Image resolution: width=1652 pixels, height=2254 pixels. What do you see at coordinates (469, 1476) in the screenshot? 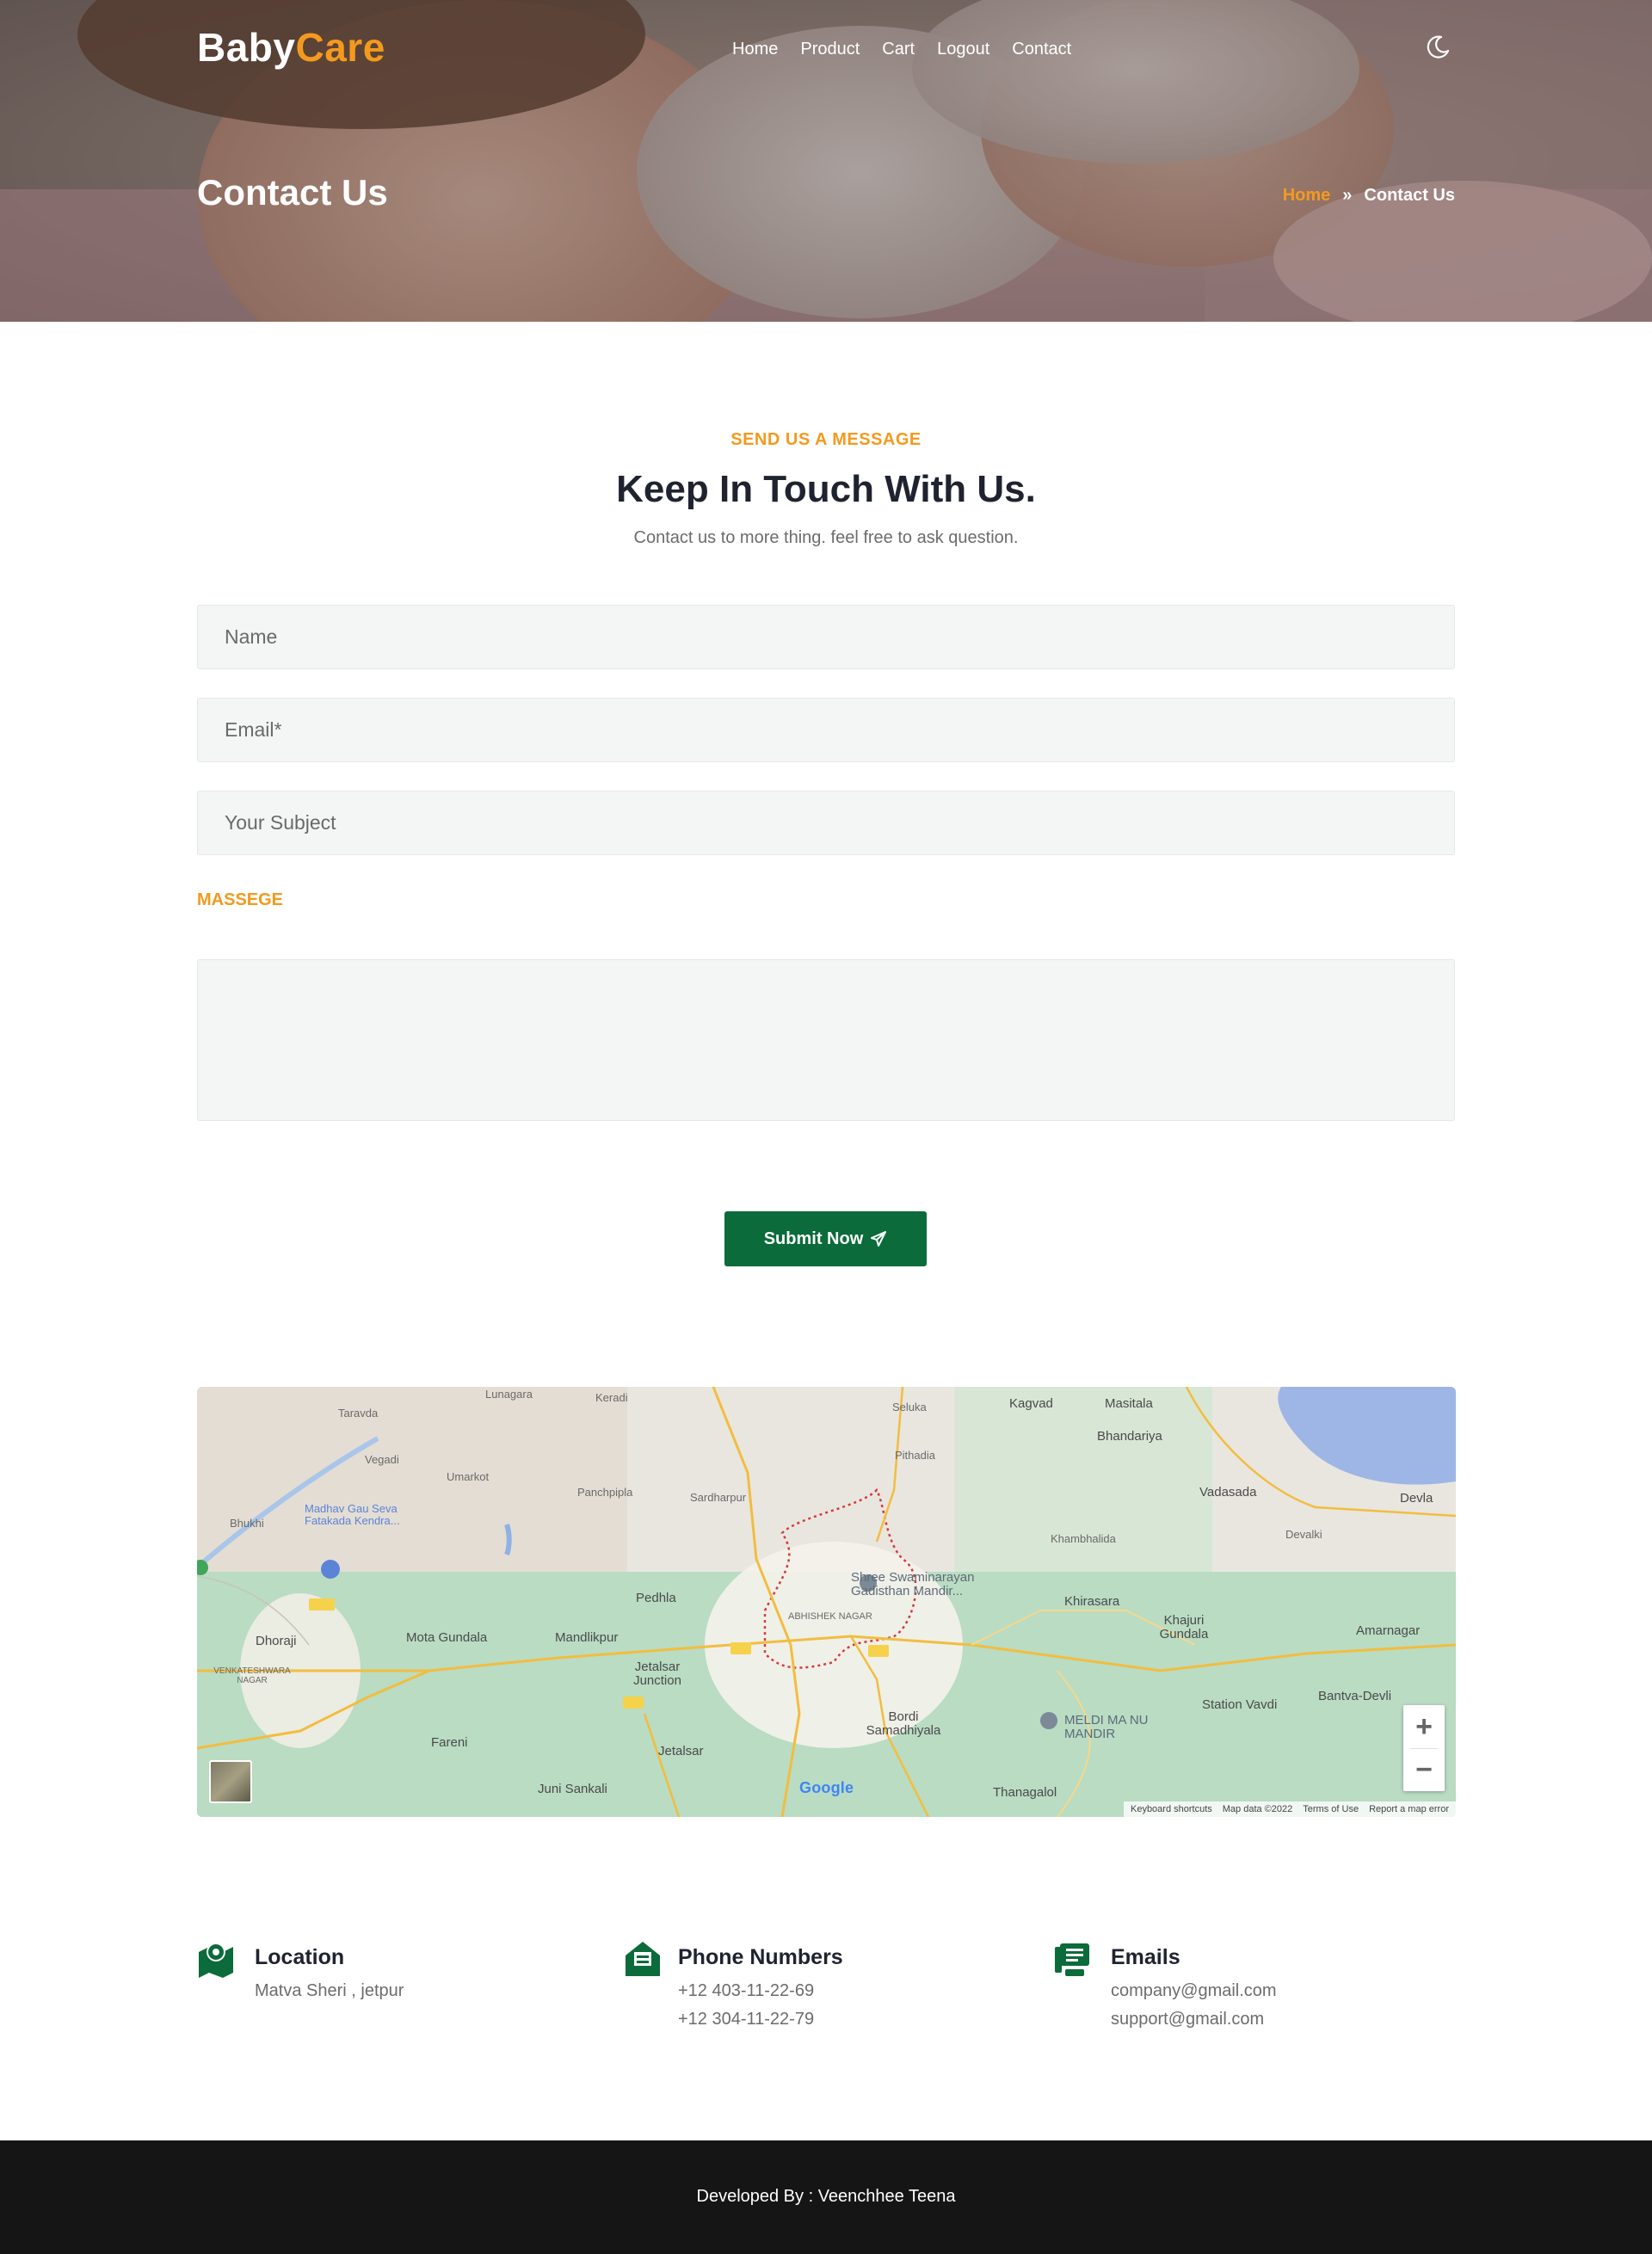
I see `map-label: Umarkot` at bounding box center [469, 1476].